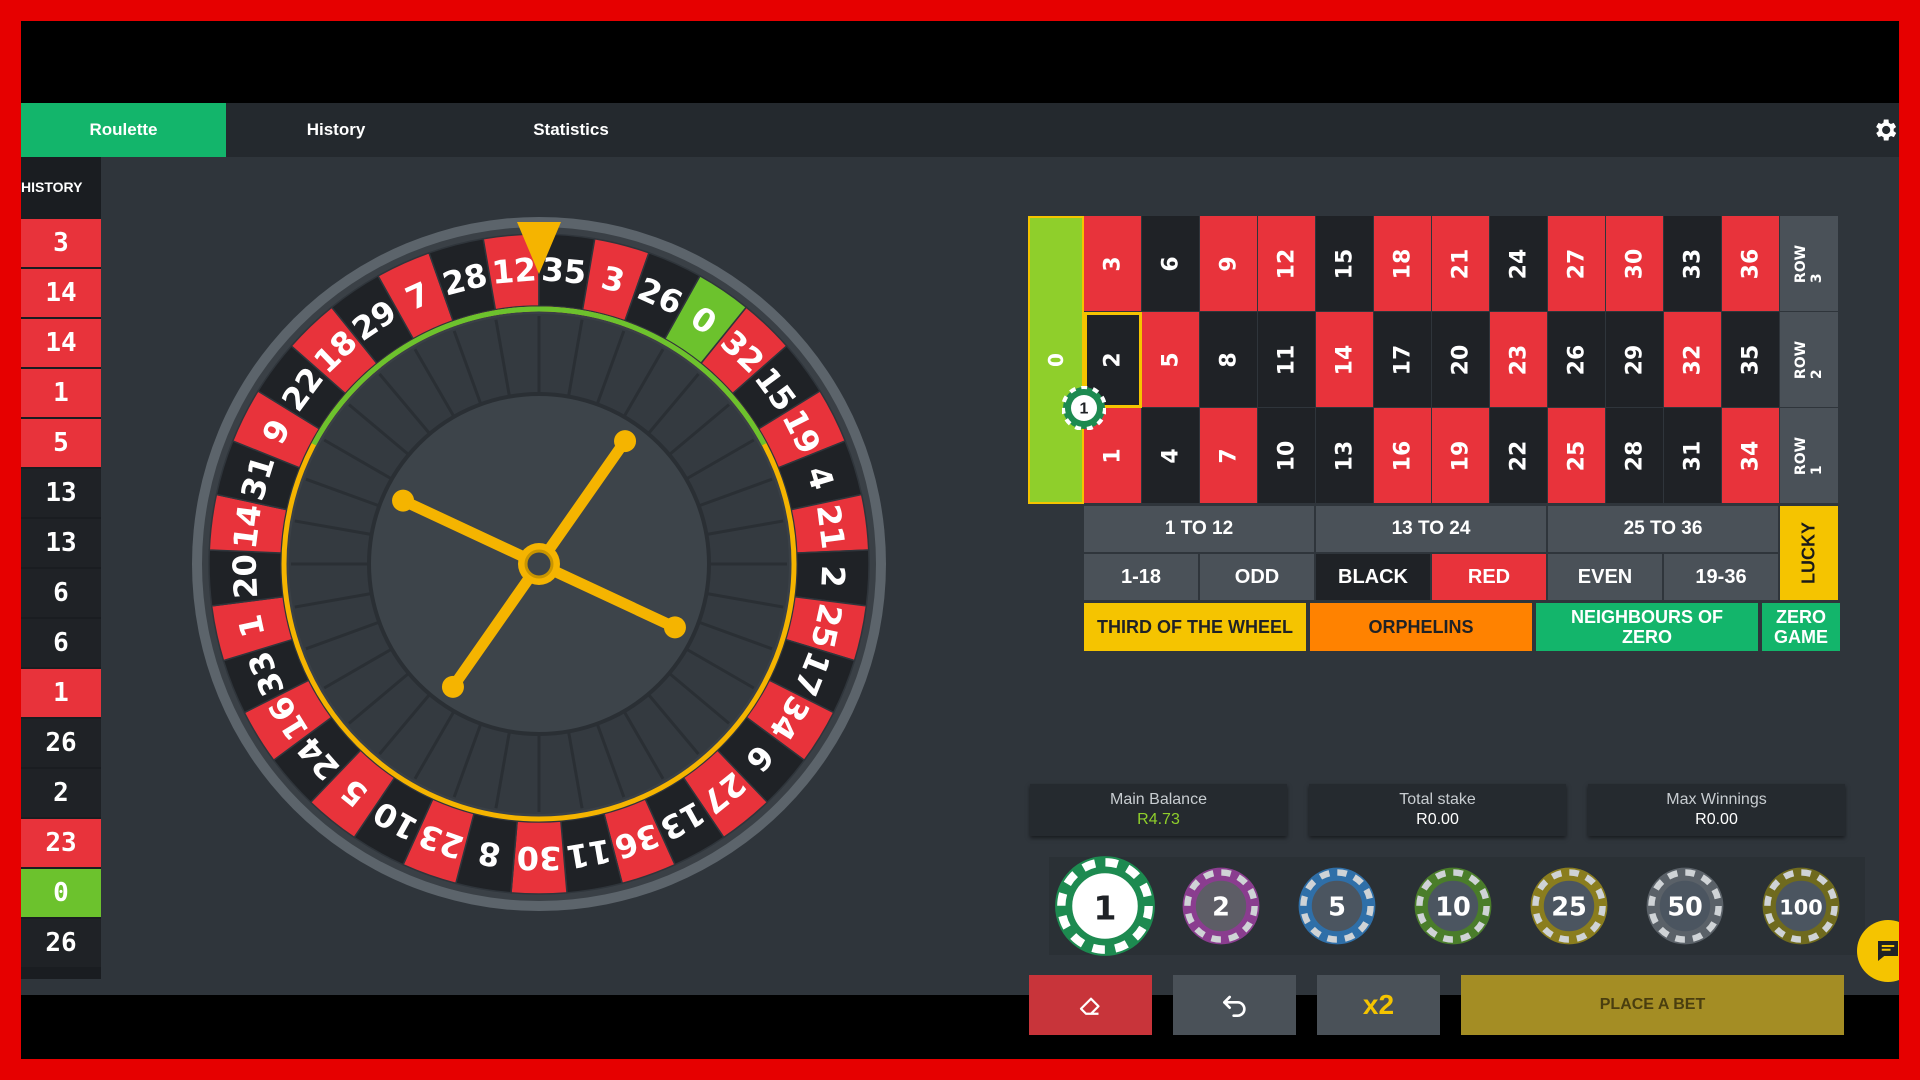  Describe the element at coordinates (1229, 264) in the screenshot. I see `number-cell-9: 9` at that location.